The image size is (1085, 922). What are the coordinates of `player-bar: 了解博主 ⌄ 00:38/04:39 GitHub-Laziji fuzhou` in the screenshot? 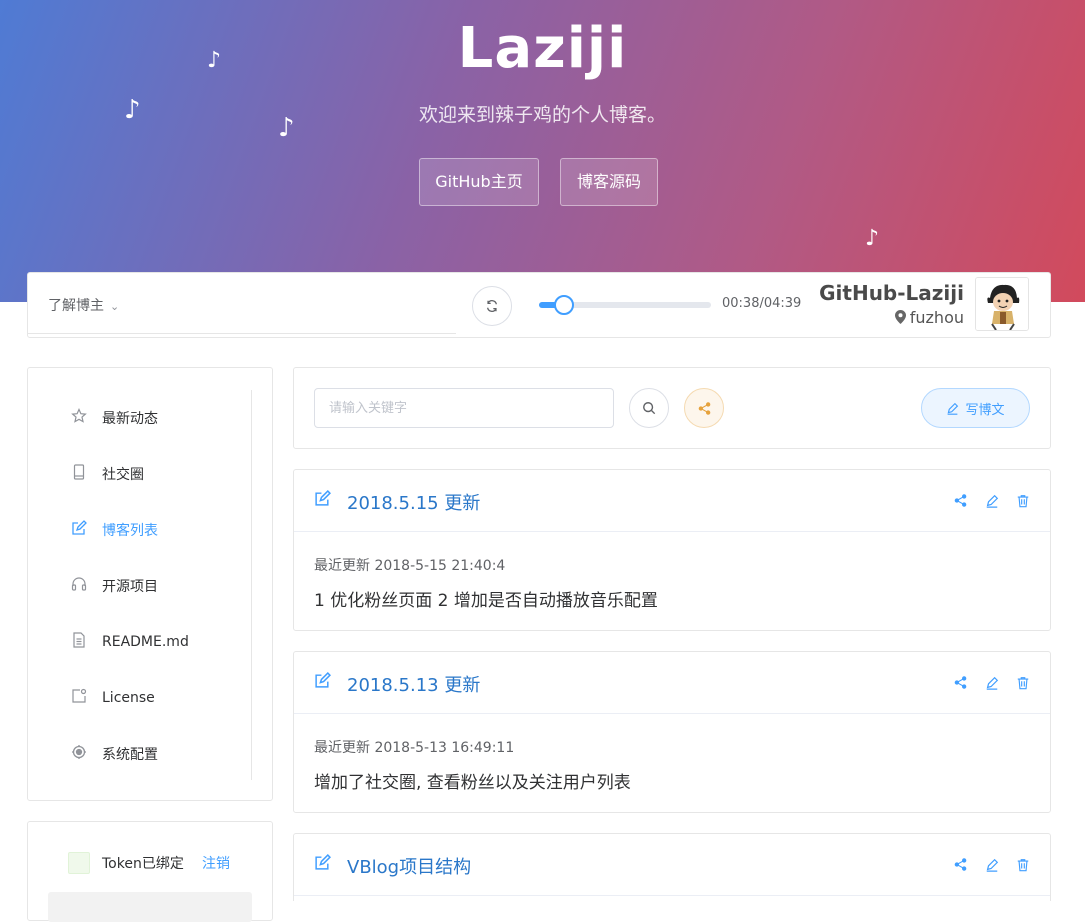 It's located at (539, 305).